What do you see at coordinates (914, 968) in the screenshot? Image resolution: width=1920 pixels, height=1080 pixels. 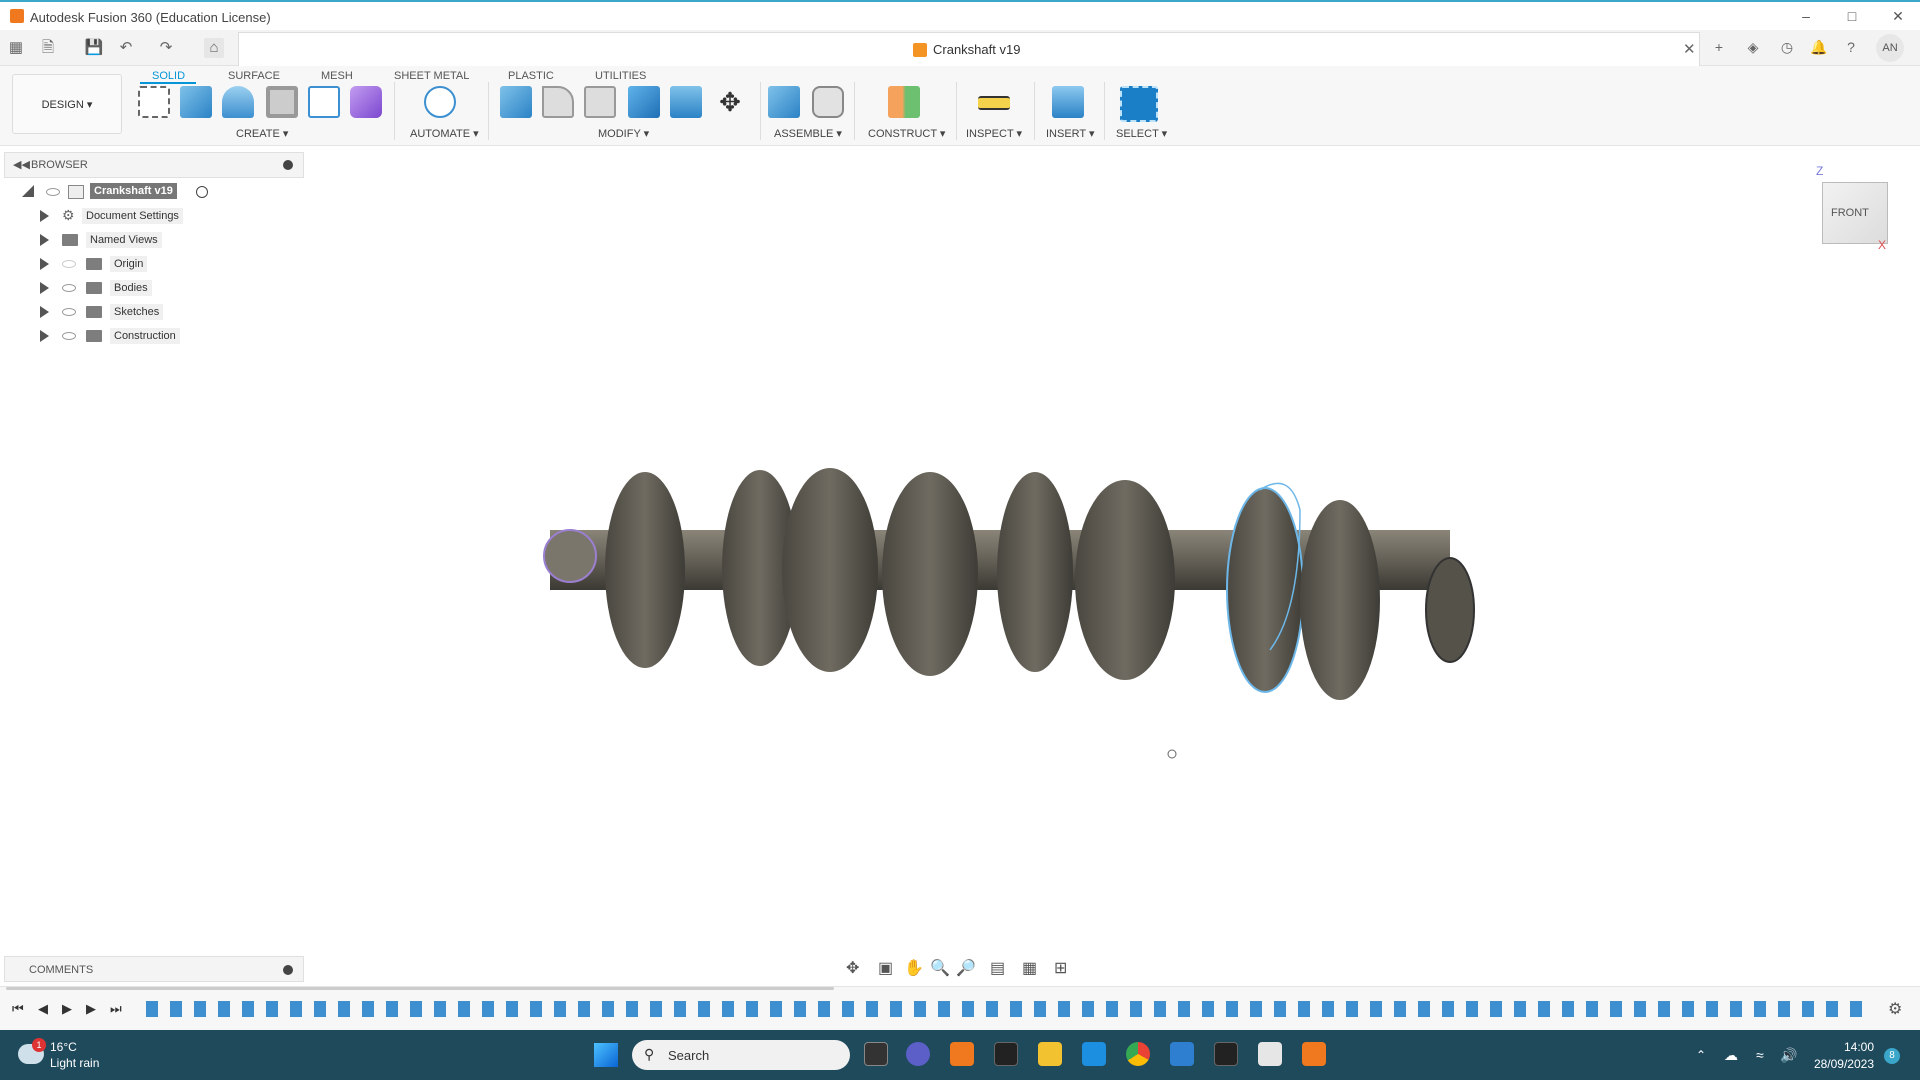 I see `pan-icon: ✋` at bounding box center [914, 968].